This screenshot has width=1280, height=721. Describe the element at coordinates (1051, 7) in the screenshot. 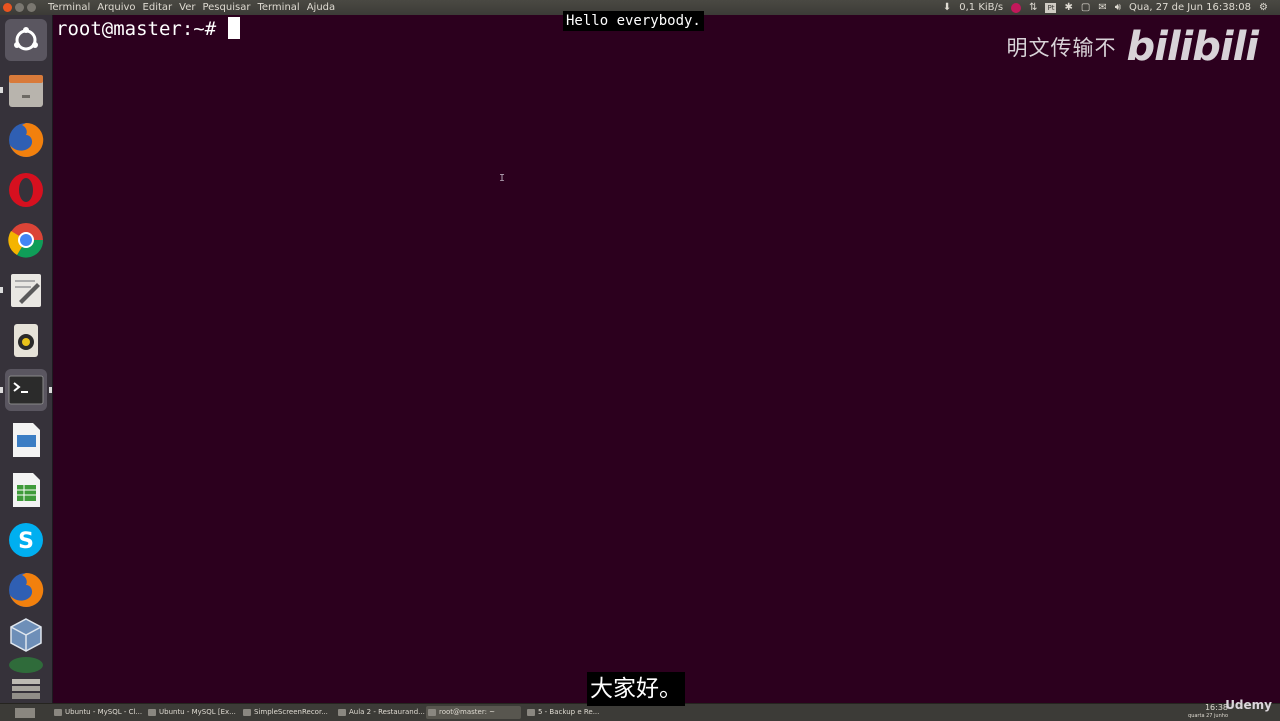

I see `keyboard-layout-indicator: Pt` at that location.